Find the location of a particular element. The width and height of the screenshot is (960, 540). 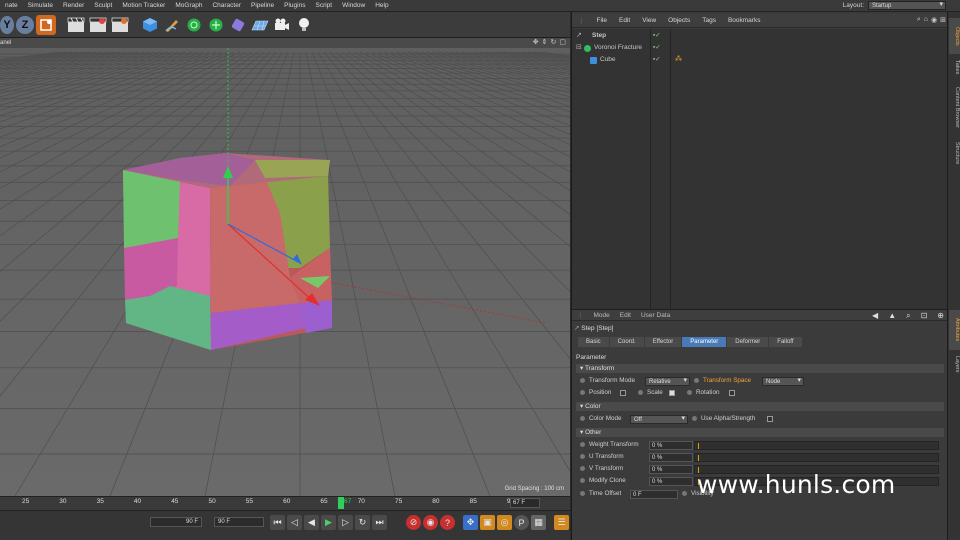

attr-menu-user-data: User Data is located at coordinates (655, 315).